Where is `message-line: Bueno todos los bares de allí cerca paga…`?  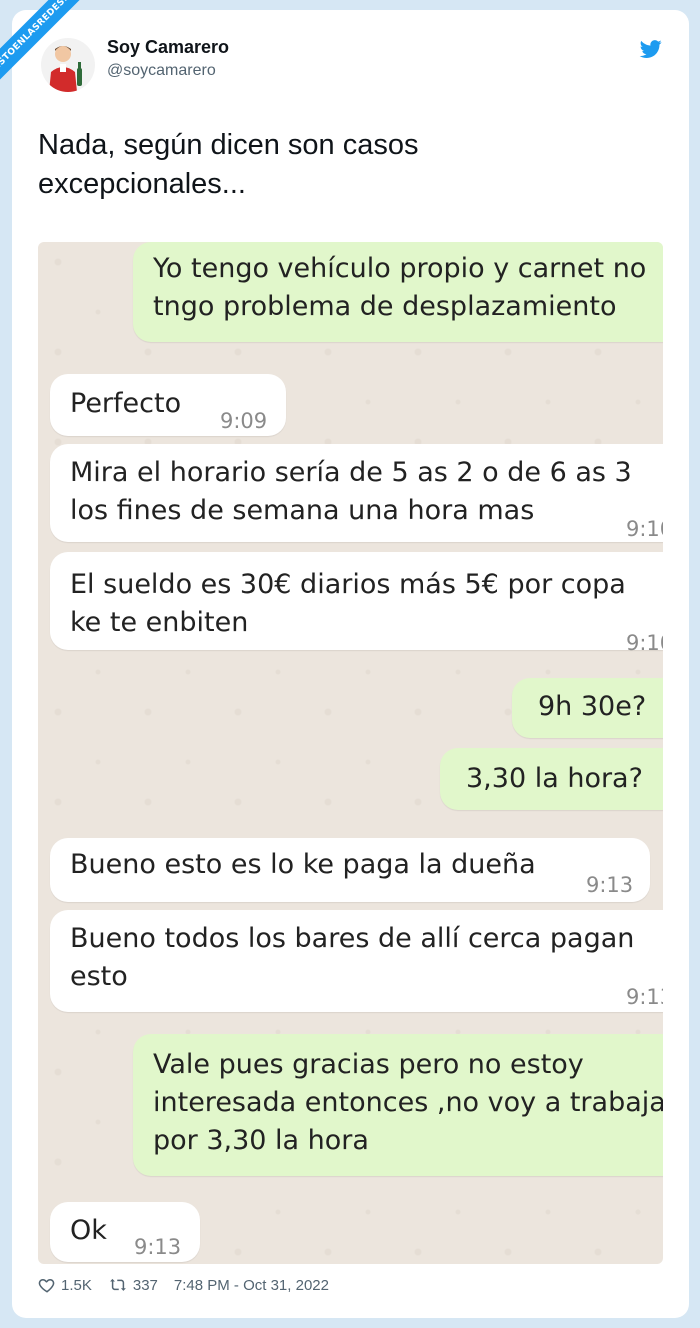
message-line: Bueno todos los bares de allí cerca paga… is located at coordinates (352, 938).